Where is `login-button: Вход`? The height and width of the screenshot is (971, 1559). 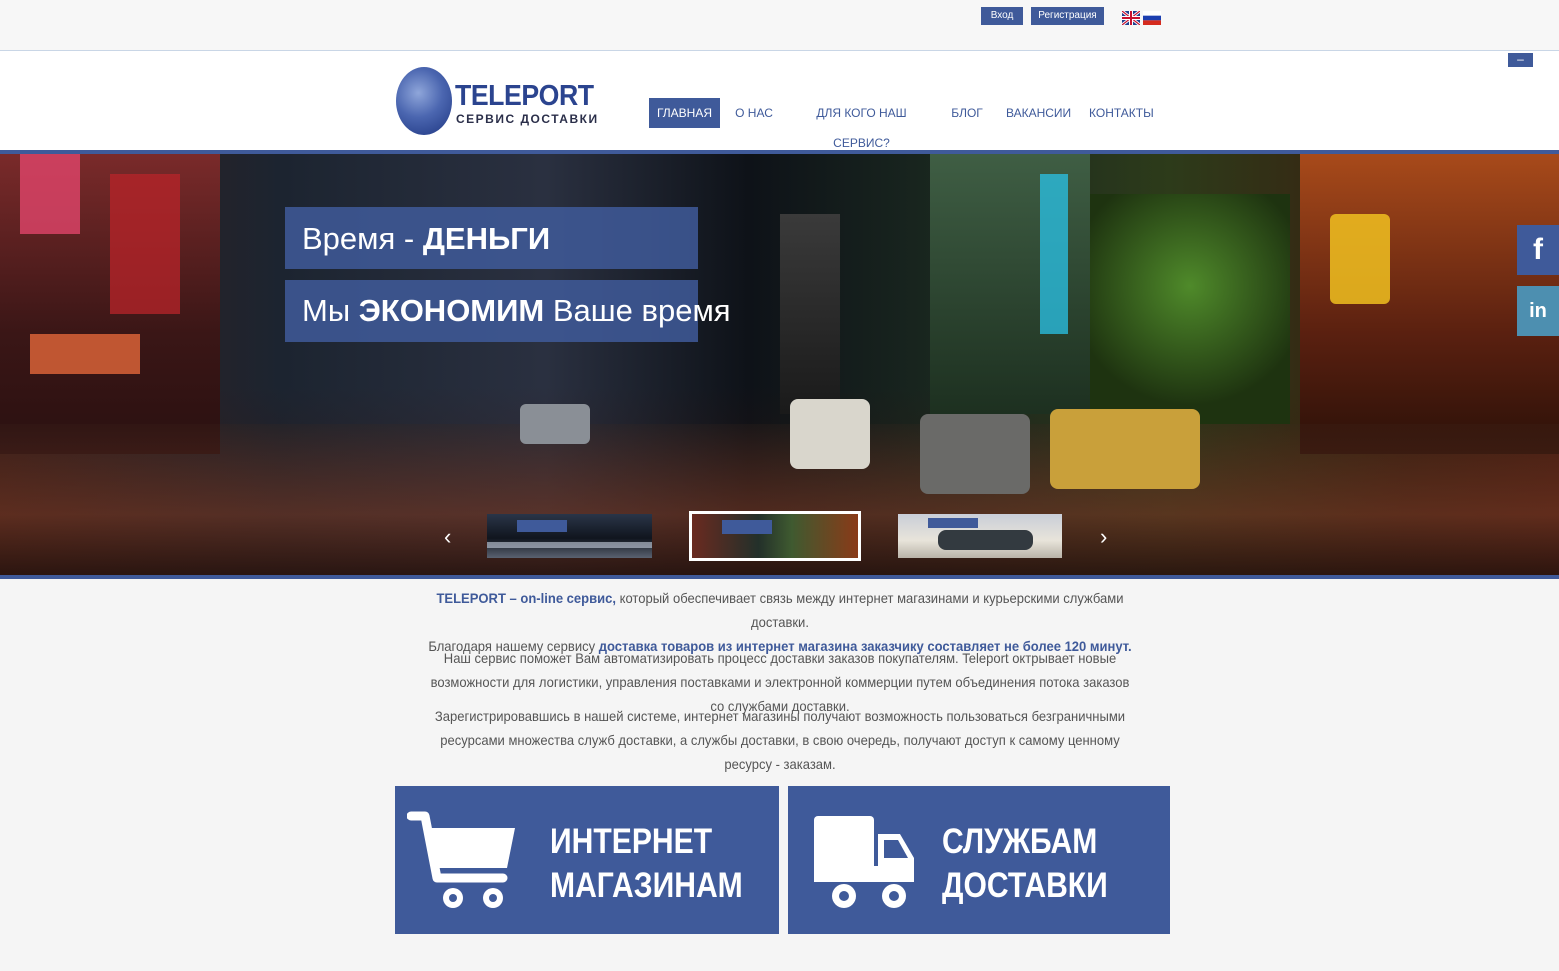
login-button: Вход is located at coordinates (1002, 16).